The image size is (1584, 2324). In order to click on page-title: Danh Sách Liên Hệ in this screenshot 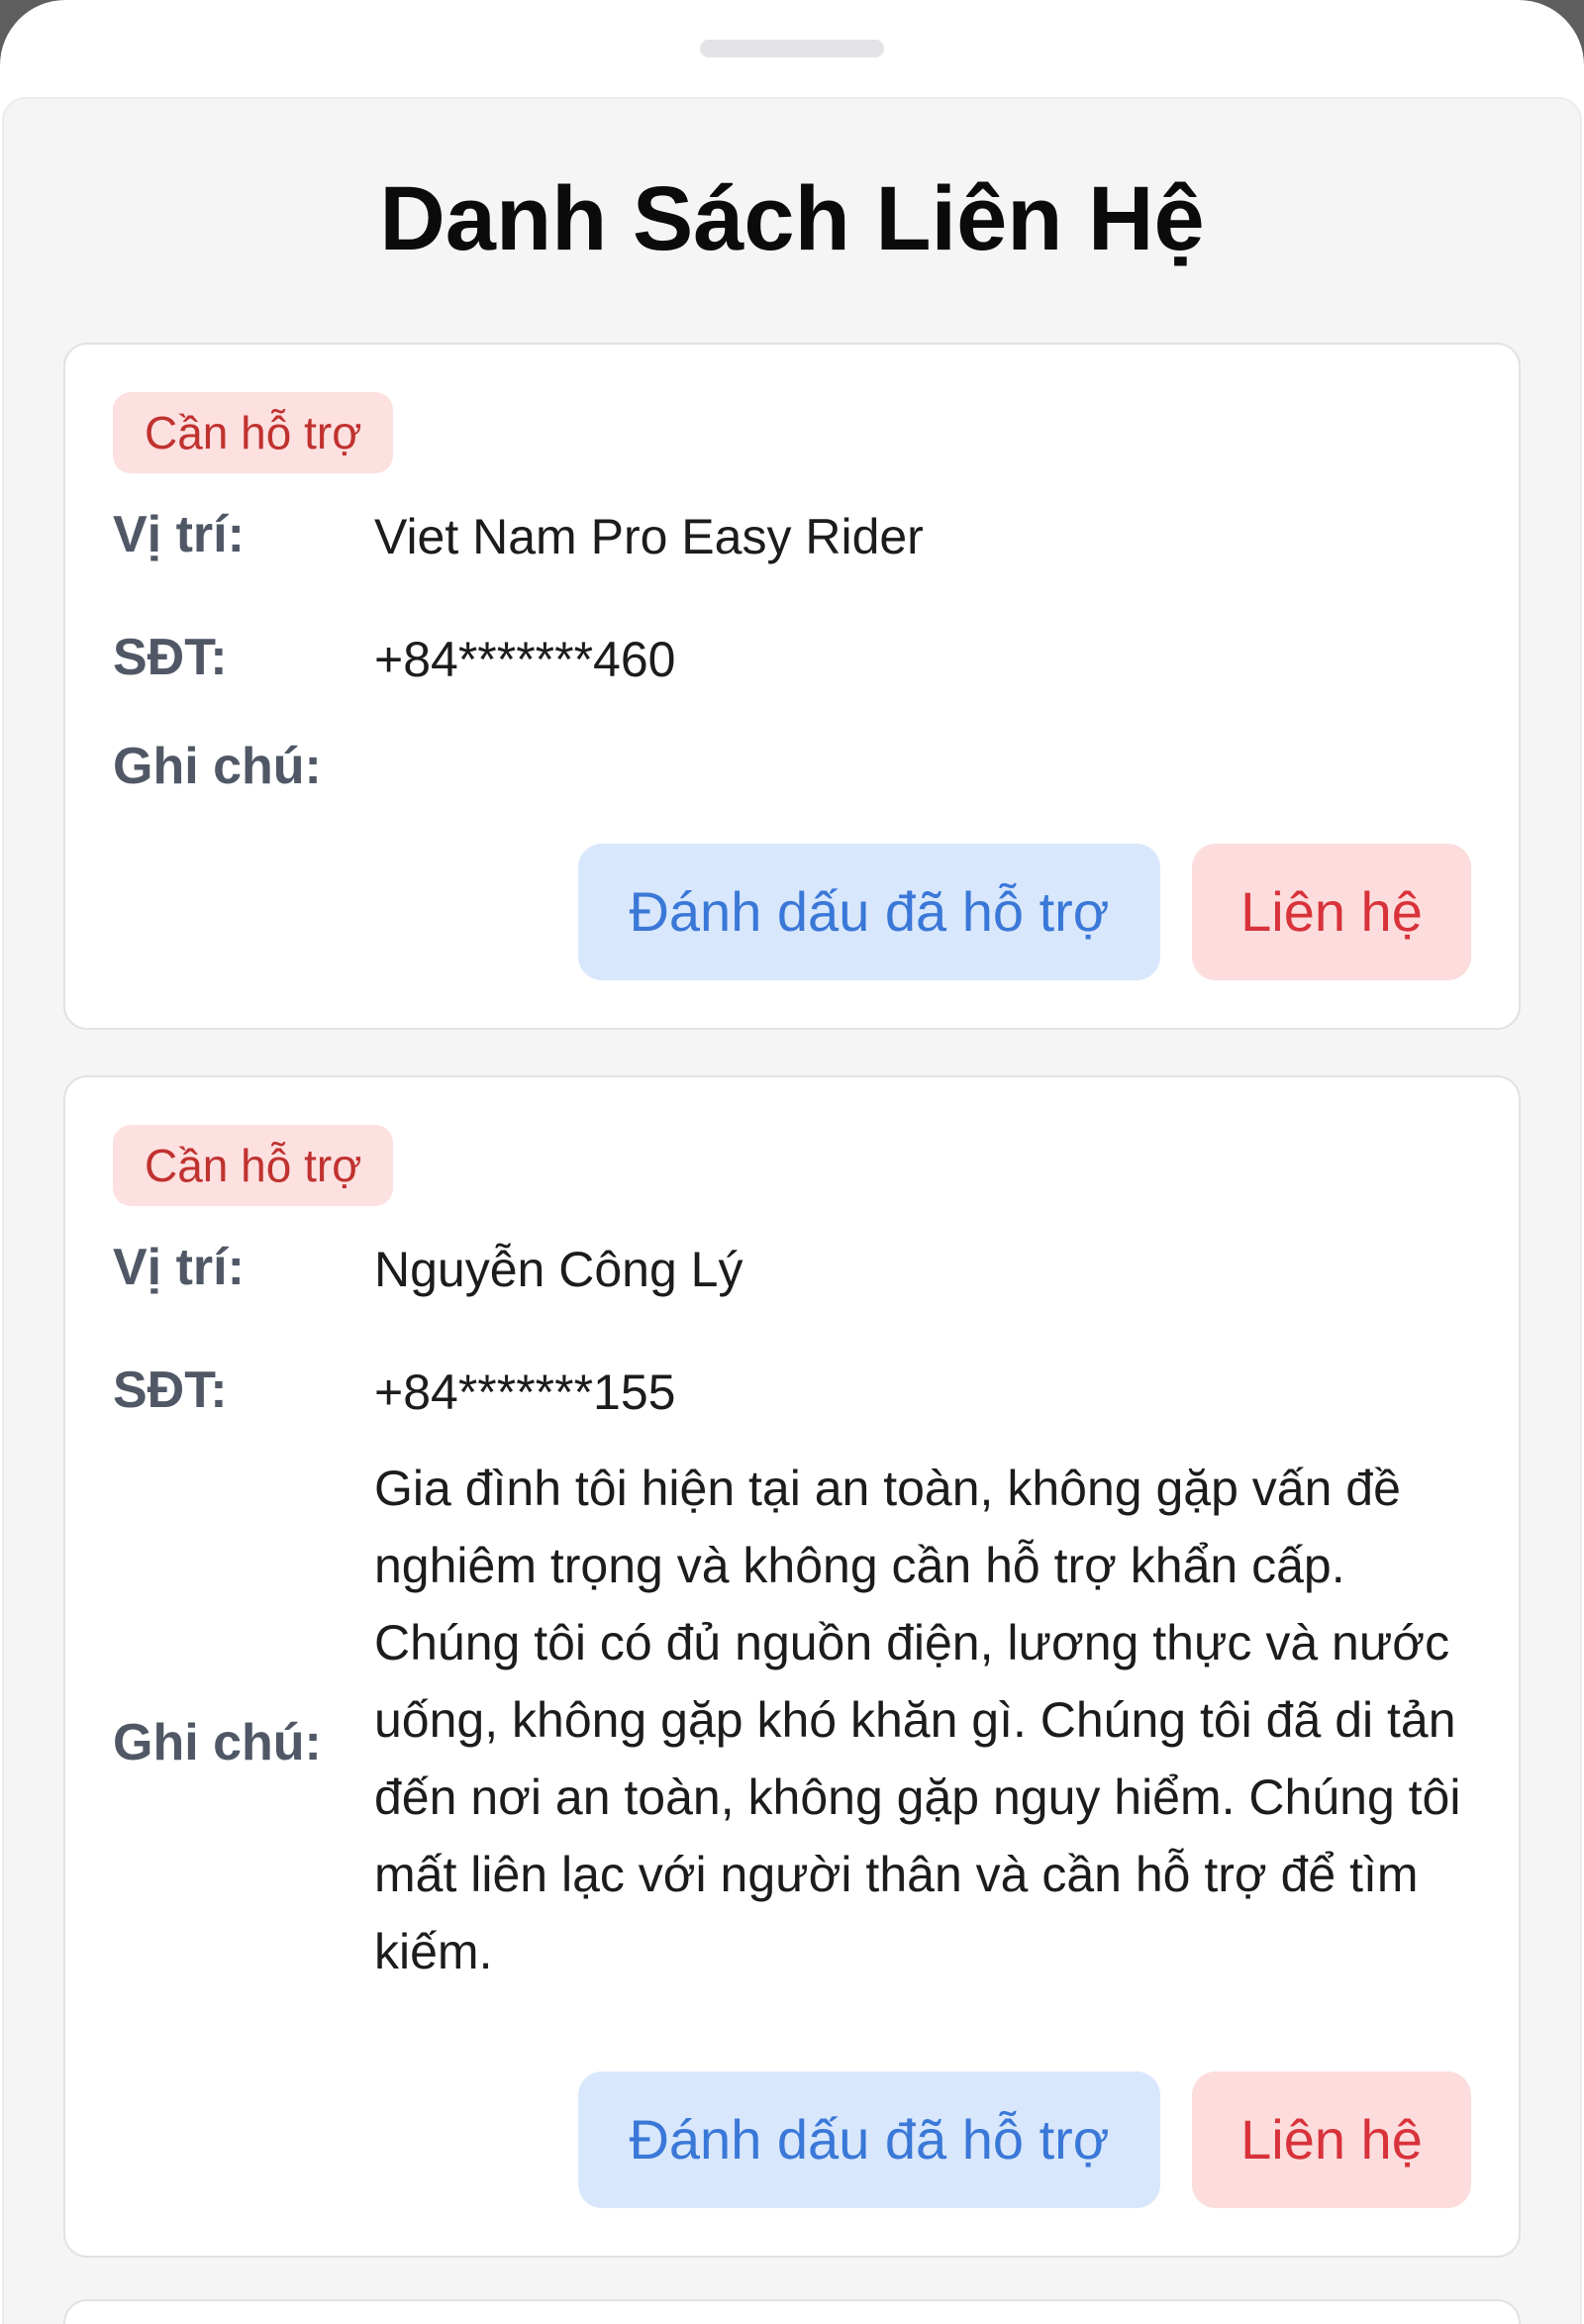, I will do `click(792, 218)`.